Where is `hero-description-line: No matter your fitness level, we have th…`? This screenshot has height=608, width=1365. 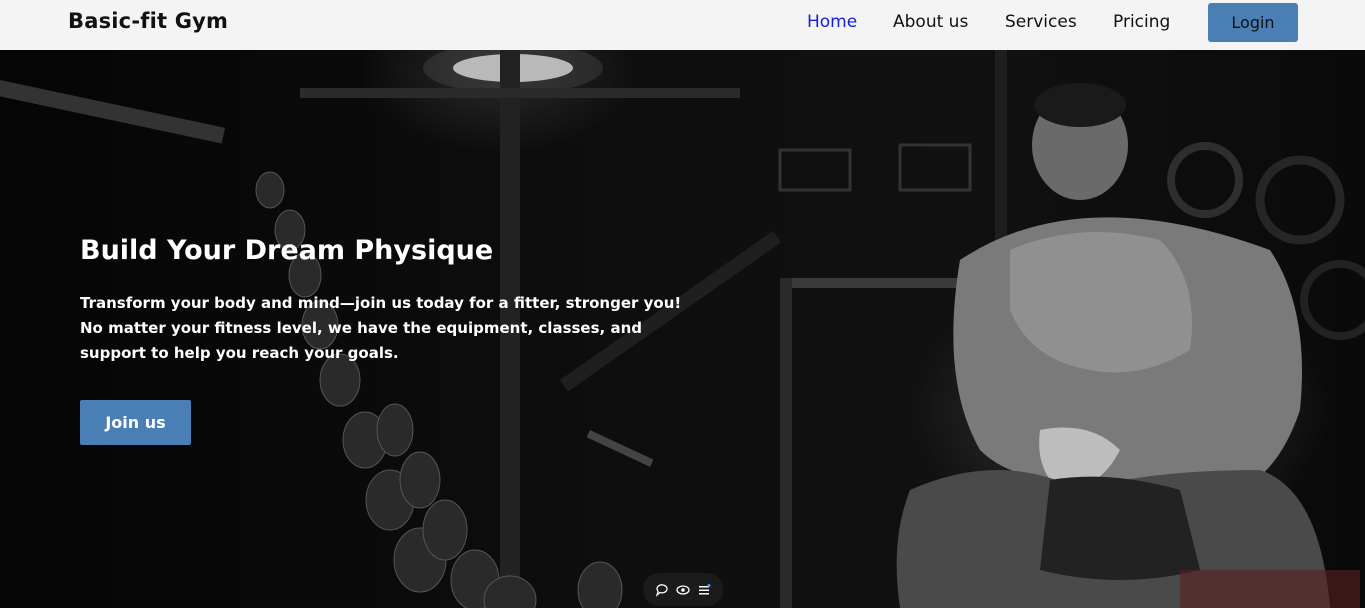 hero-description-line: No matter your fitness level, we have th… is located at coordinates (361, 328).